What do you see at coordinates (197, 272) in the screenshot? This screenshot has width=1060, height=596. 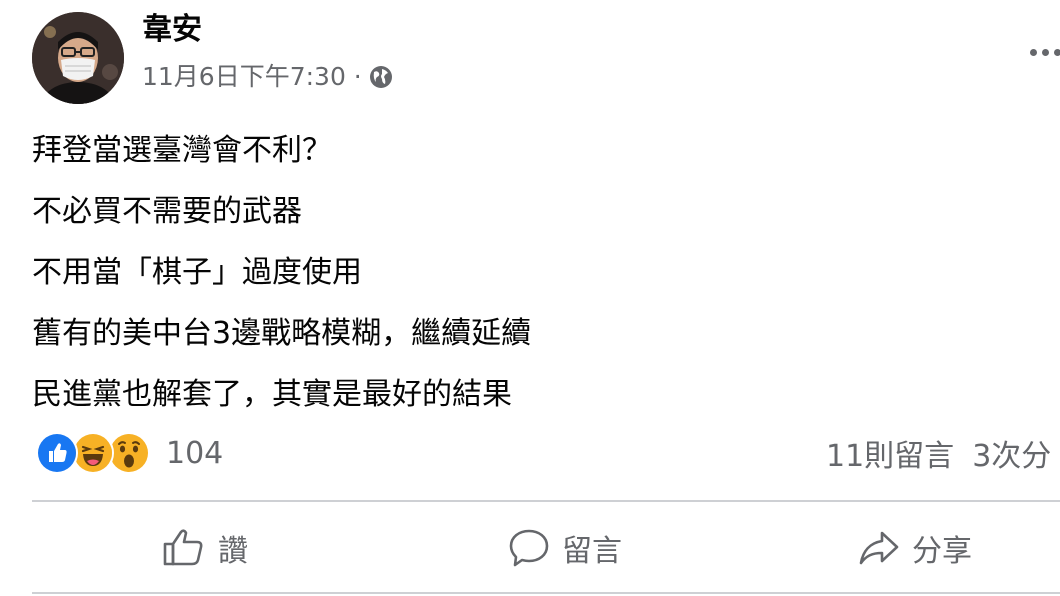 I see `post-line: 不用當「棋子」過度使用` at bounding box center [197, 272].